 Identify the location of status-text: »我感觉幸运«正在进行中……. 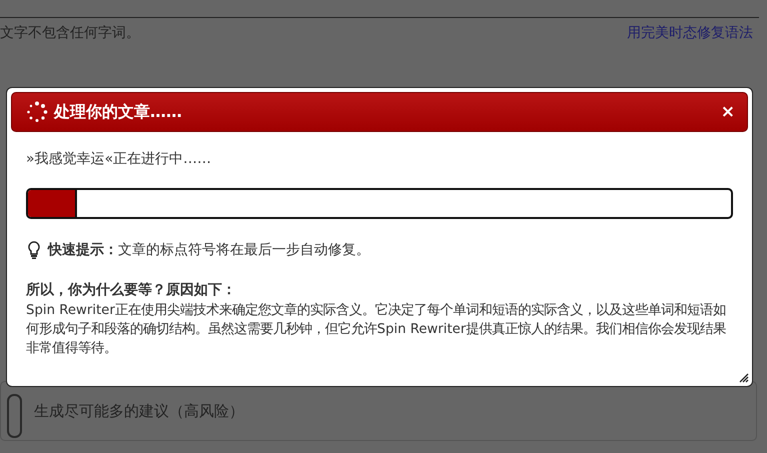
(119, 159).